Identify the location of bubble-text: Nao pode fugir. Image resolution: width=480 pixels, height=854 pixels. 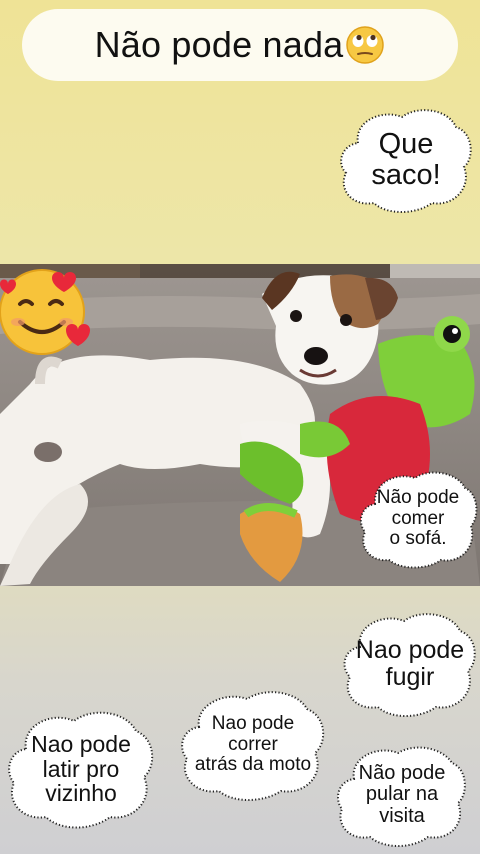
(410, 663).